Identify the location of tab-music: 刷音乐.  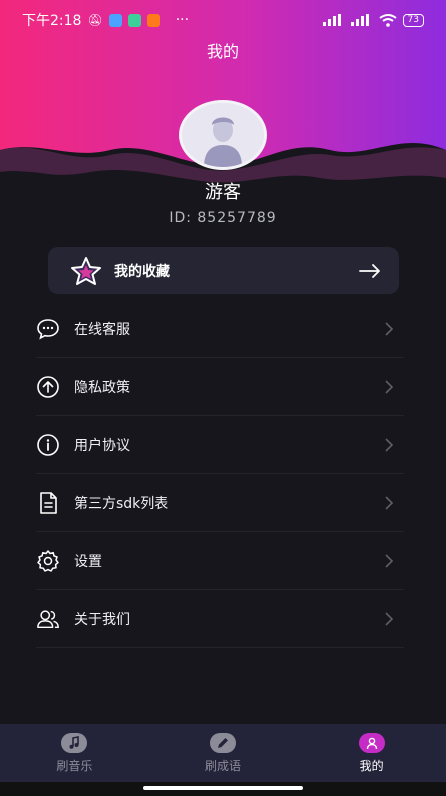
(74, 753).